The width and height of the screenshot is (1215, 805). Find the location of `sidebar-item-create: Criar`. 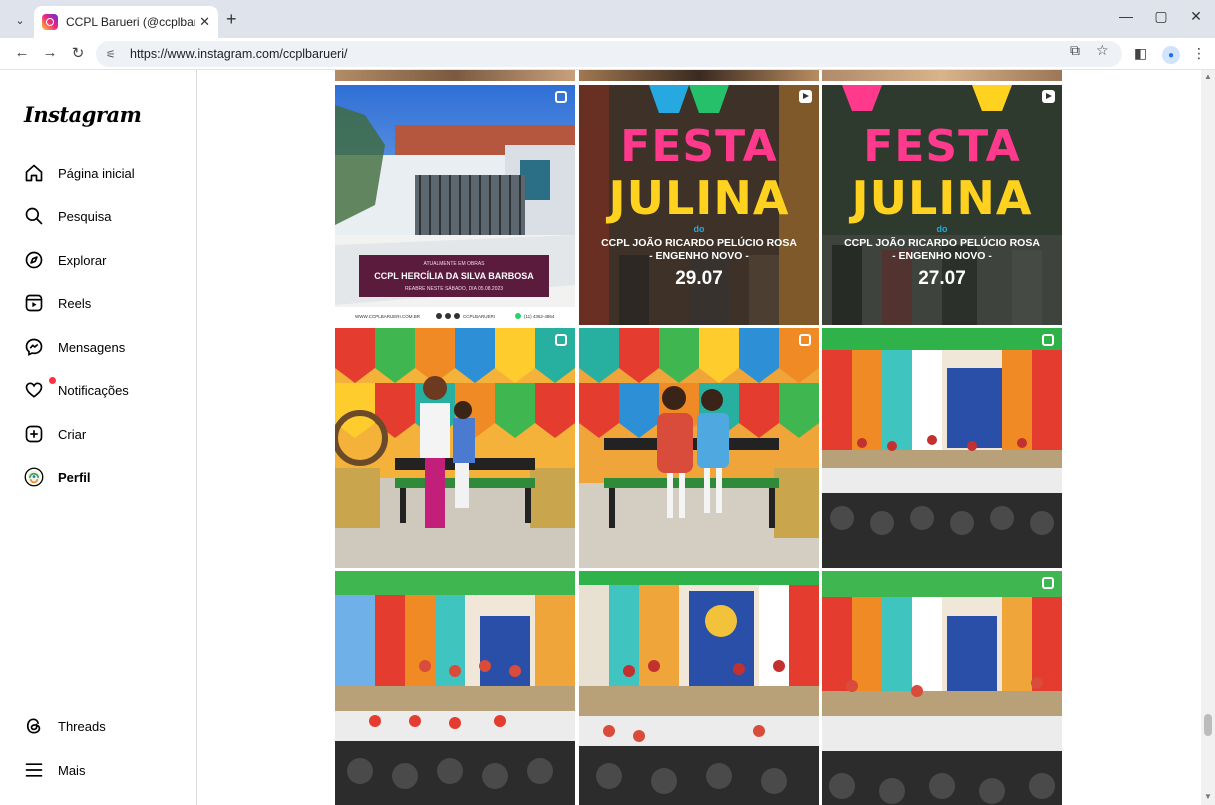

sidebar-item-create: Criar is located at coordinates (100, 434).